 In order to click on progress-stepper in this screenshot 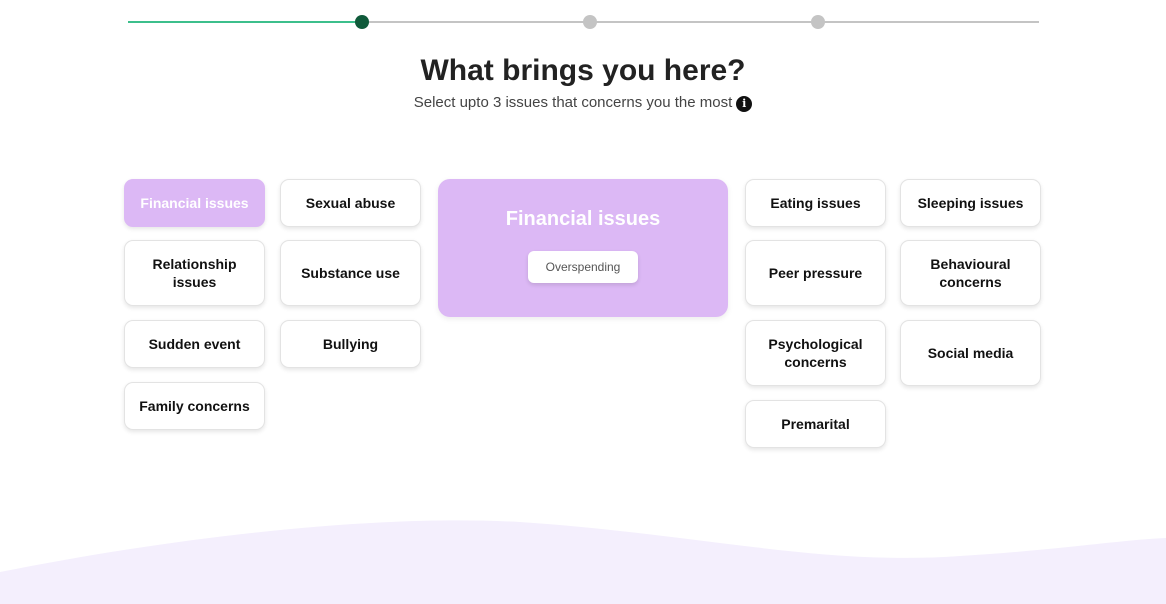, I will do `click(583, 22)`.